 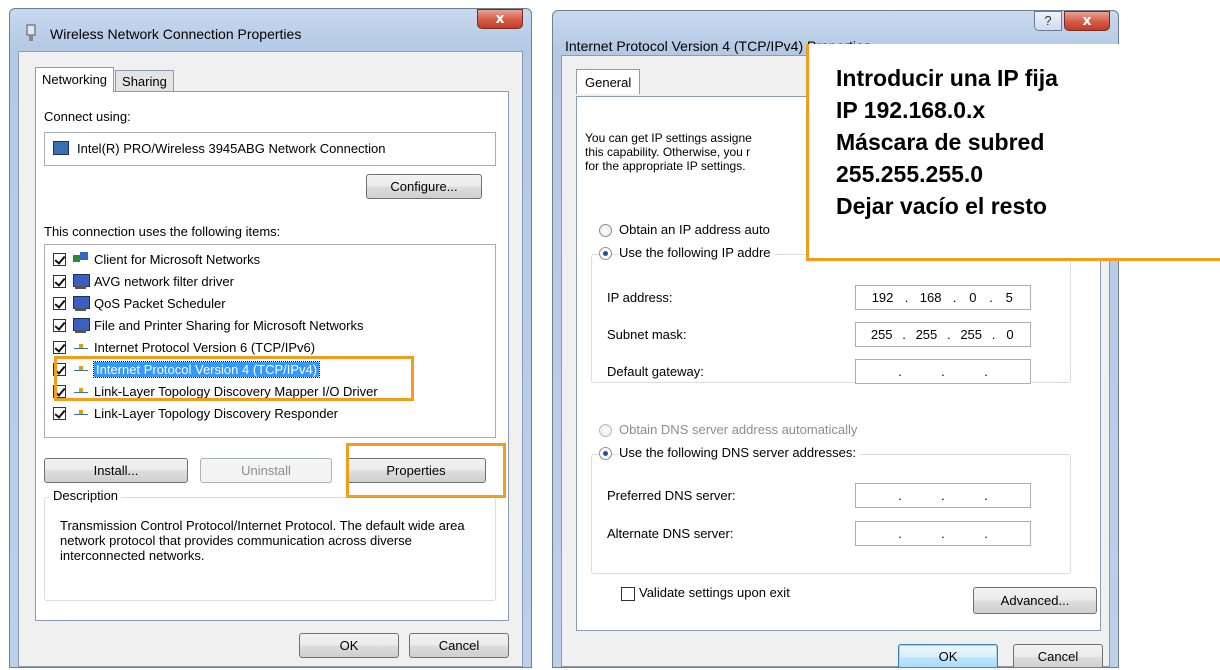 I want to click on intro-line: You can get IP settings assigne, so click(x=668, y=138).